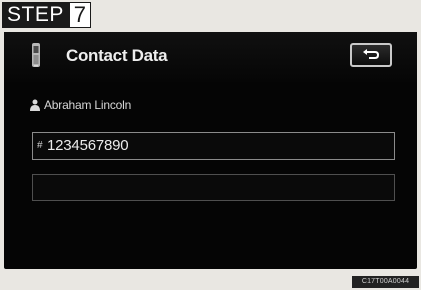  Describe the element at coordinates (40, 145) in the screenshot. I see `phone-prefix-icon: #` at that location.